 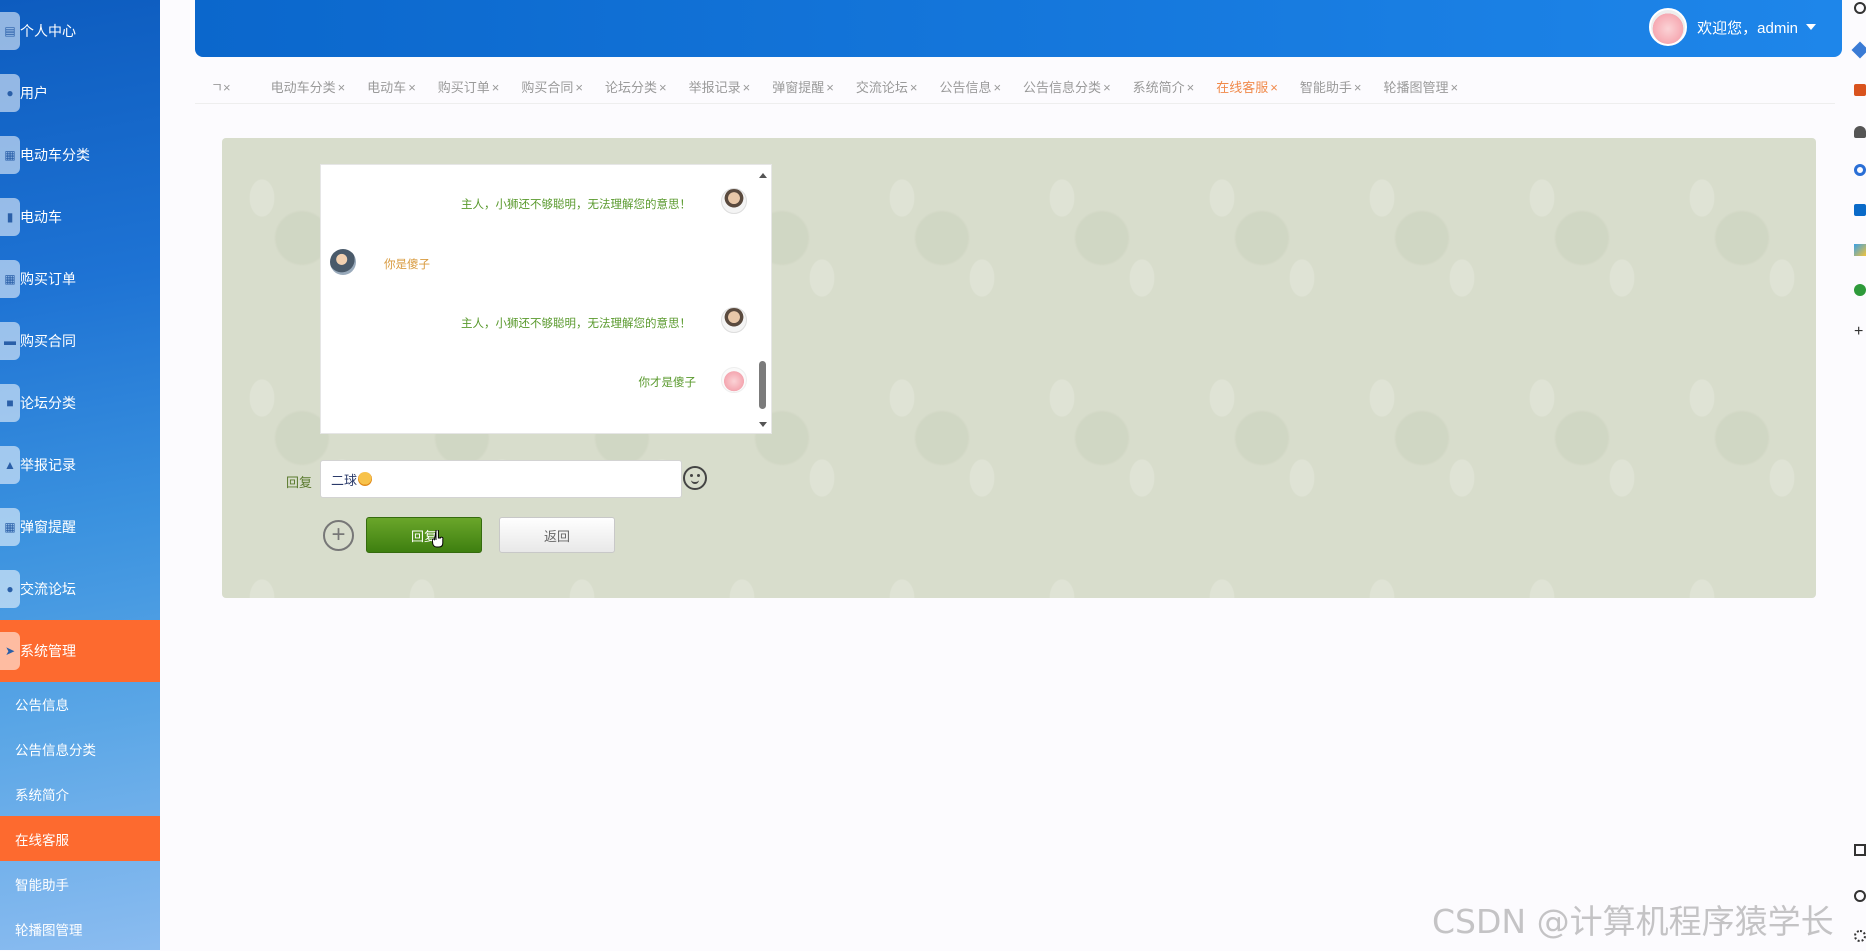 What do you see at coordinates (1062, 87) in the screenshot?
I see `tab-label: 公告信息分类` at bounding box center [1062, 87].